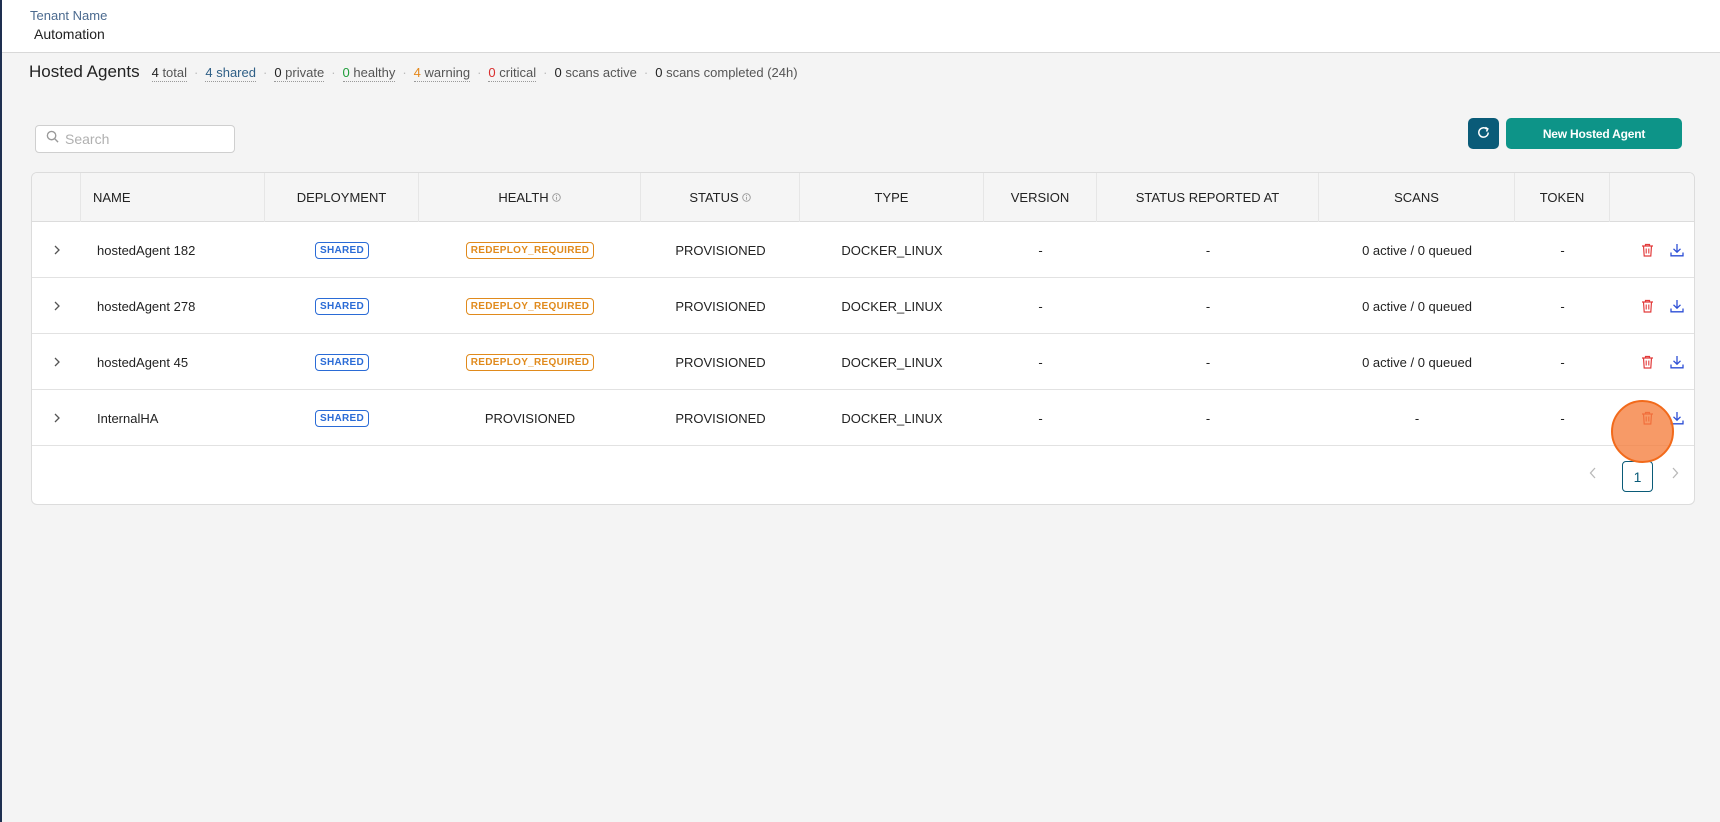 This screenshot has height=822, width=1720. Describe the element at coordinates (369, 73) in the screenshot. I see `stat-healthy: 0 healthy` at that location.